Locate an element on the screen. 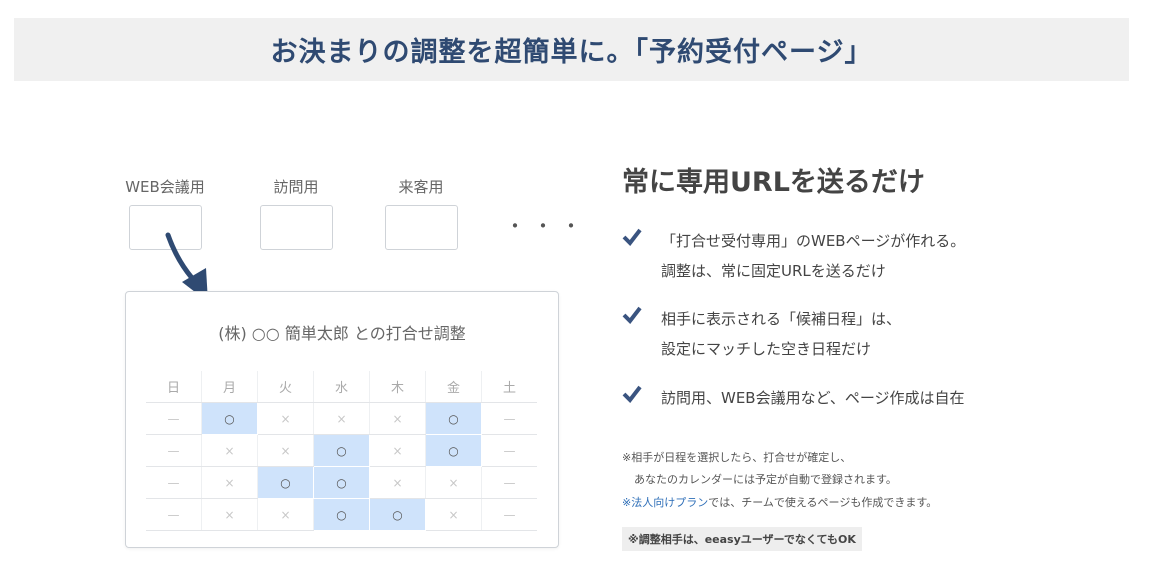 This screenshot has width=1156, height=588. feature-line: 相手に表示される「候補日程」は、 is located at coordinates (781, 319).